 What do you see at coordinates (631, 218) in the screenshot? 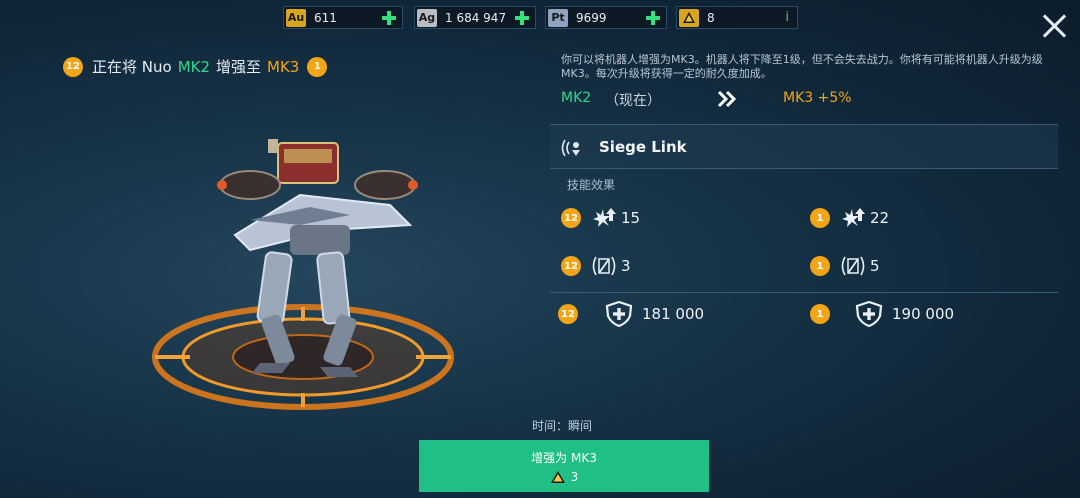
I see `power-value: 15` at bounding box center [631, 218].